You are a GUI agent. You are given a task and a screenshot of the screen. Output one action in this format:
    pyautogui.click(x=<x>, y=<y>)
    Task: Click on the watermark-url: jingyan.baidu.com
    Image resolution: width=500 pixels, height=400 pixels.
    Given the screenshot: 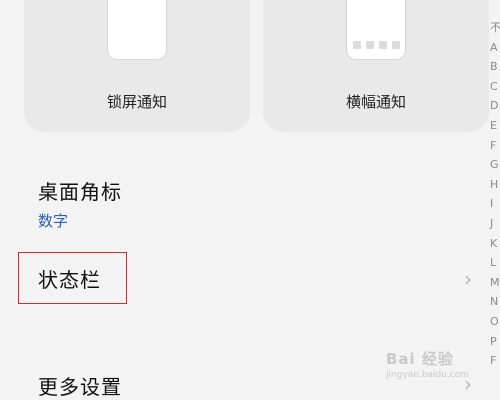 What is the action you would take?
    pyautogui.click(x=428, y=375)
    